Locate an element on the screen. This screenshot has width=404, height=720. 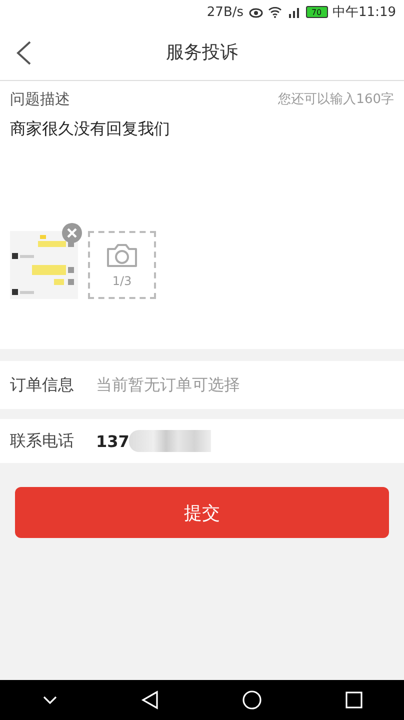
description-label: 问题描述 is located at coordinates (40, 99).